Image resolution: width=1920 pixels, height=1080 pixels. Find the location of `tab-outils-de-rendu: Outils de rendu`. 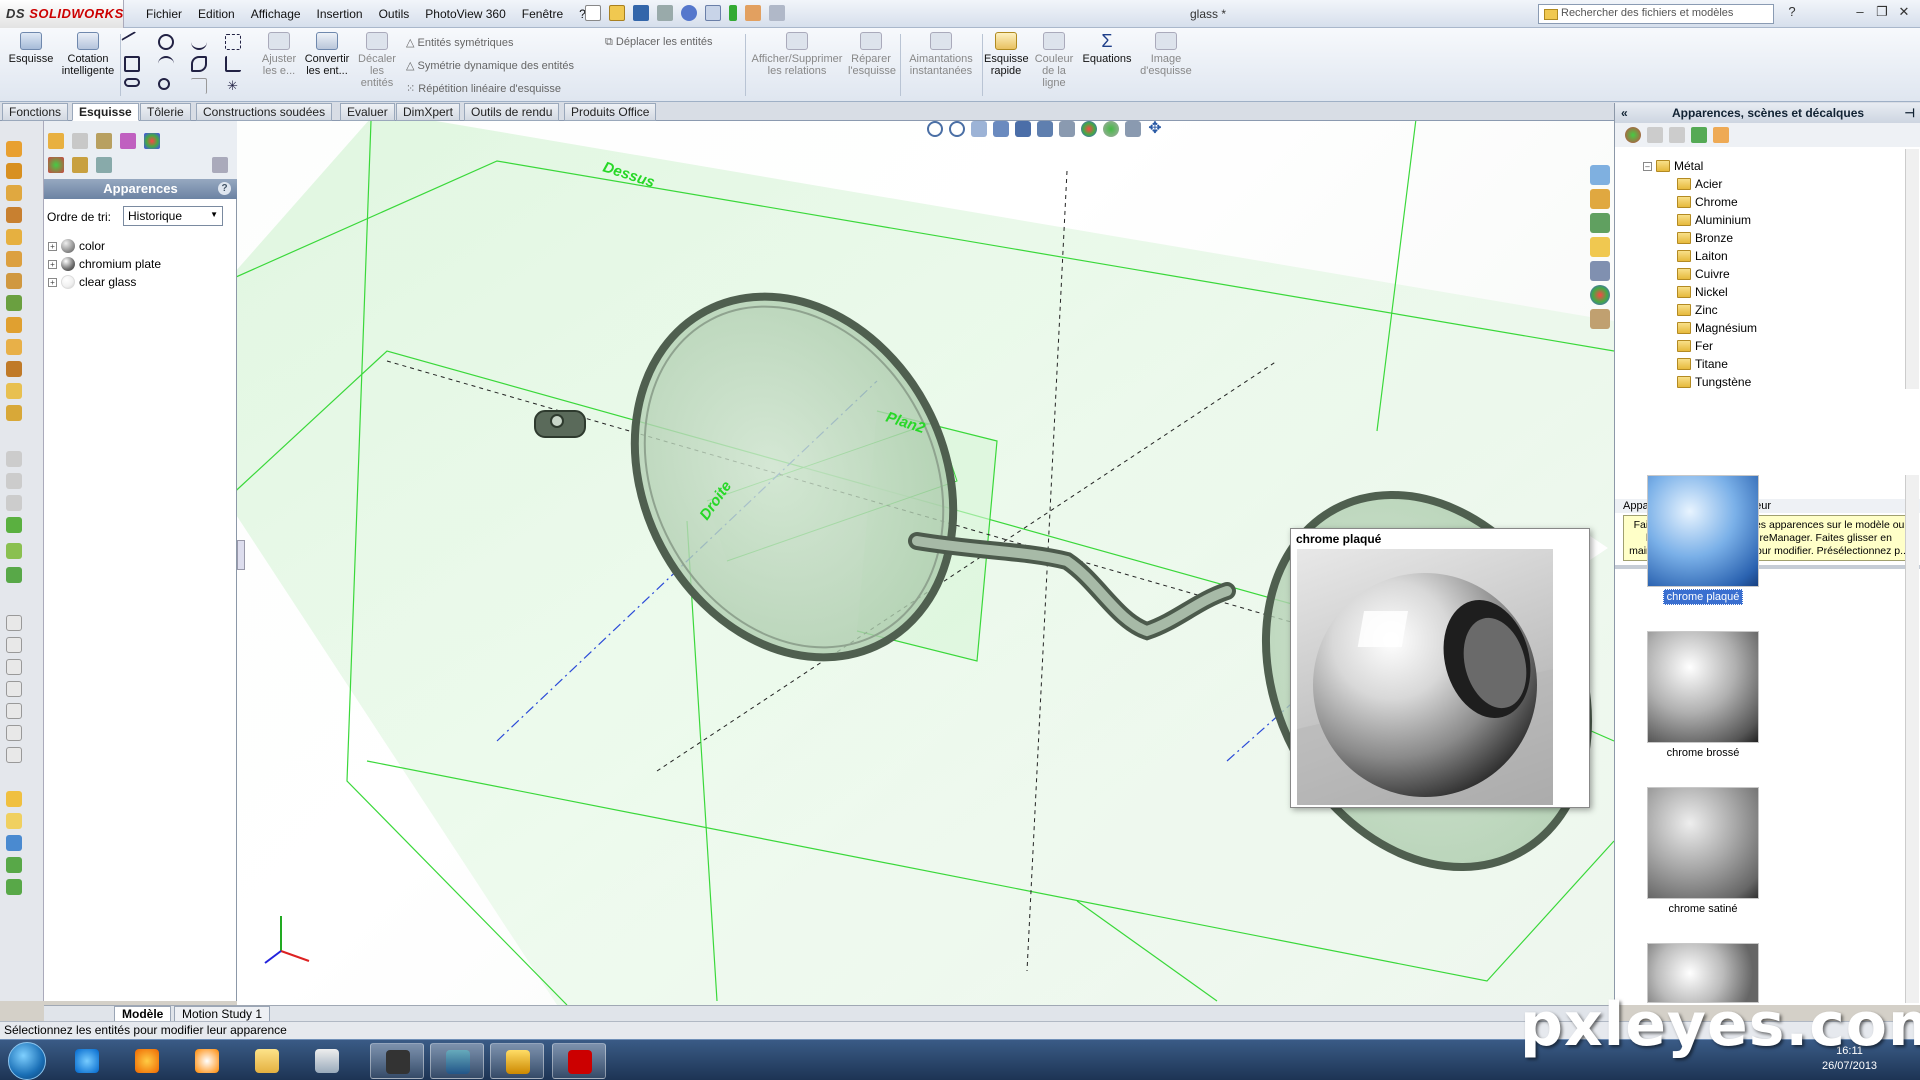

tab-outils-de-rendu: Outils de rendu is located at coordinates (512, 112).